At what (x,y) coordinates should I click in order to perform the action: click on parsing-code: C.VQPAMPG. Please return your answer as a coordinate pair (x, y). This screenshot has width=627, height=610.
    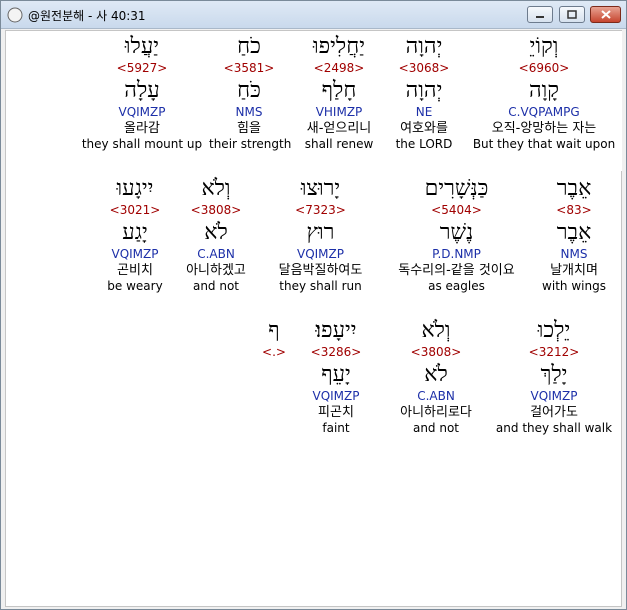
    Looking at the image, I should click on (544, 112).